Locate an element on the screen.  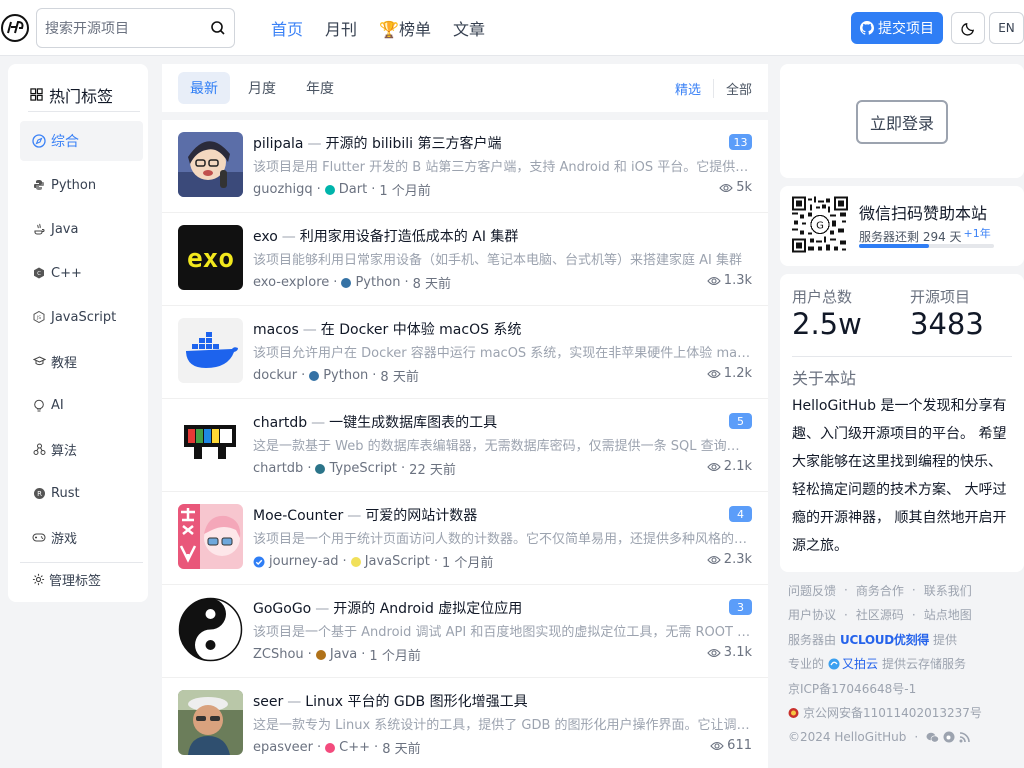
project-author: ZCShou is located at coordinates (278, 654).